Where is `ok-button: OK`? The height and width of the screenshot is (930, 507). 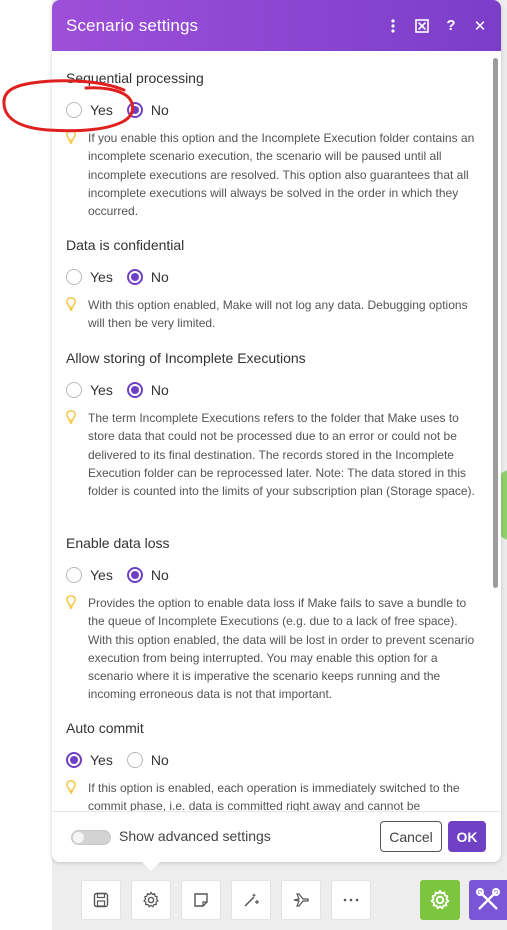
ok-button: OK is located at coordinates (467, 836).